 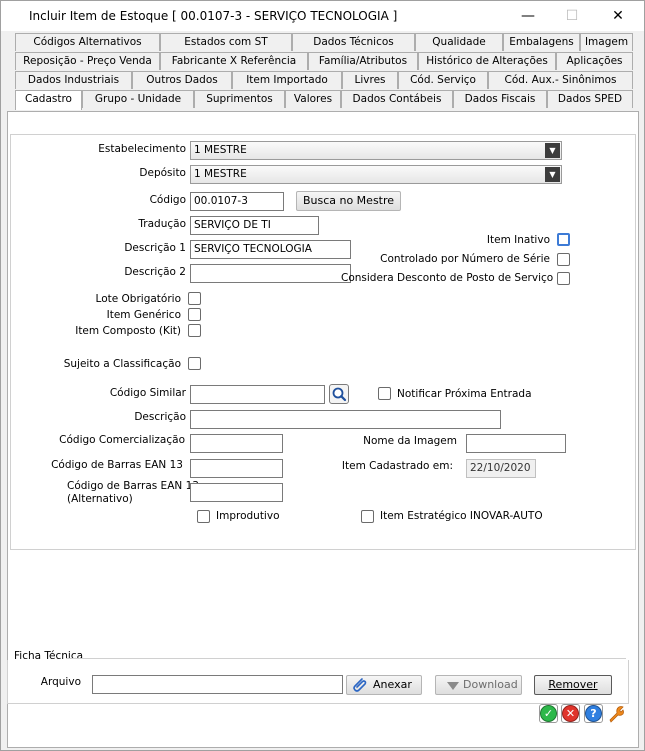 What do you see at coordinates (618, 16) in the screenshot?
I see `close-button: ✕` at bounding box center [618, 16].